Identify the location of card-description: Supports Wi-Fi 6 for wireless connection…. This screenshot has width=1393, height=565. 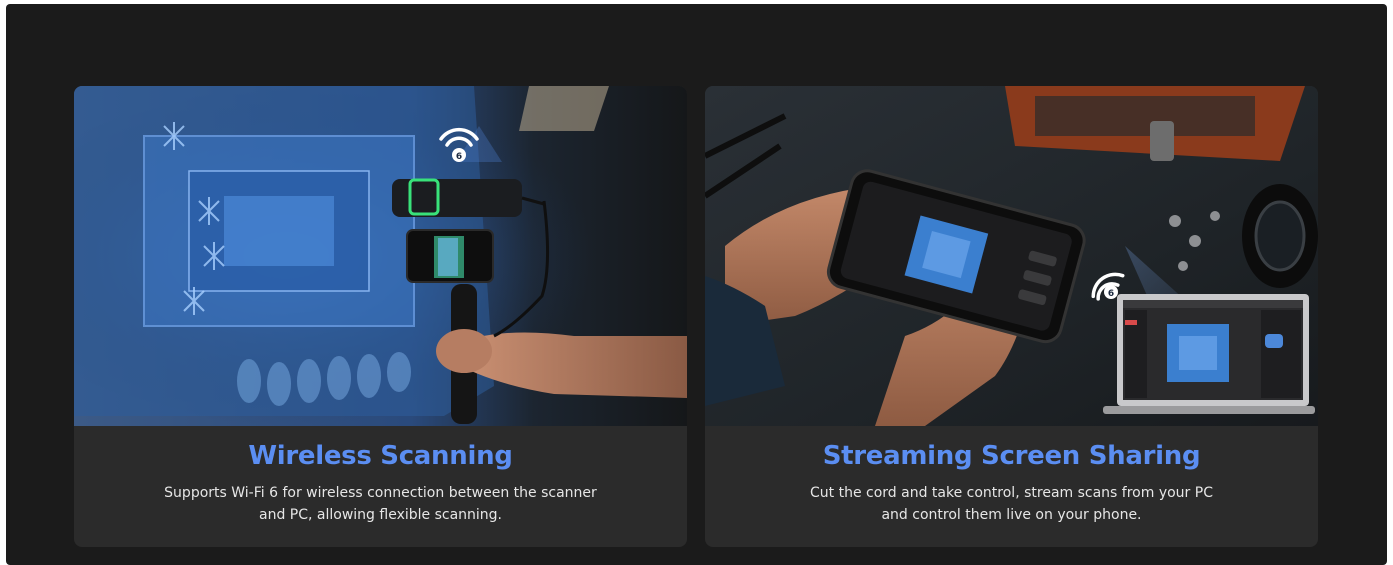
(380, 504).